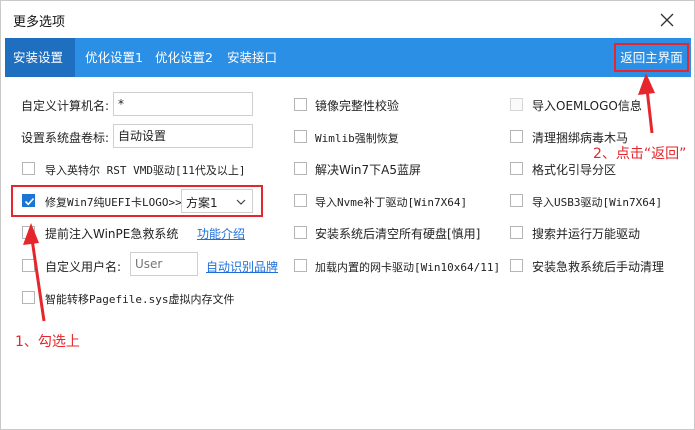  I want to click on annotation-step1: 1、勾选上, so click(47, 342).